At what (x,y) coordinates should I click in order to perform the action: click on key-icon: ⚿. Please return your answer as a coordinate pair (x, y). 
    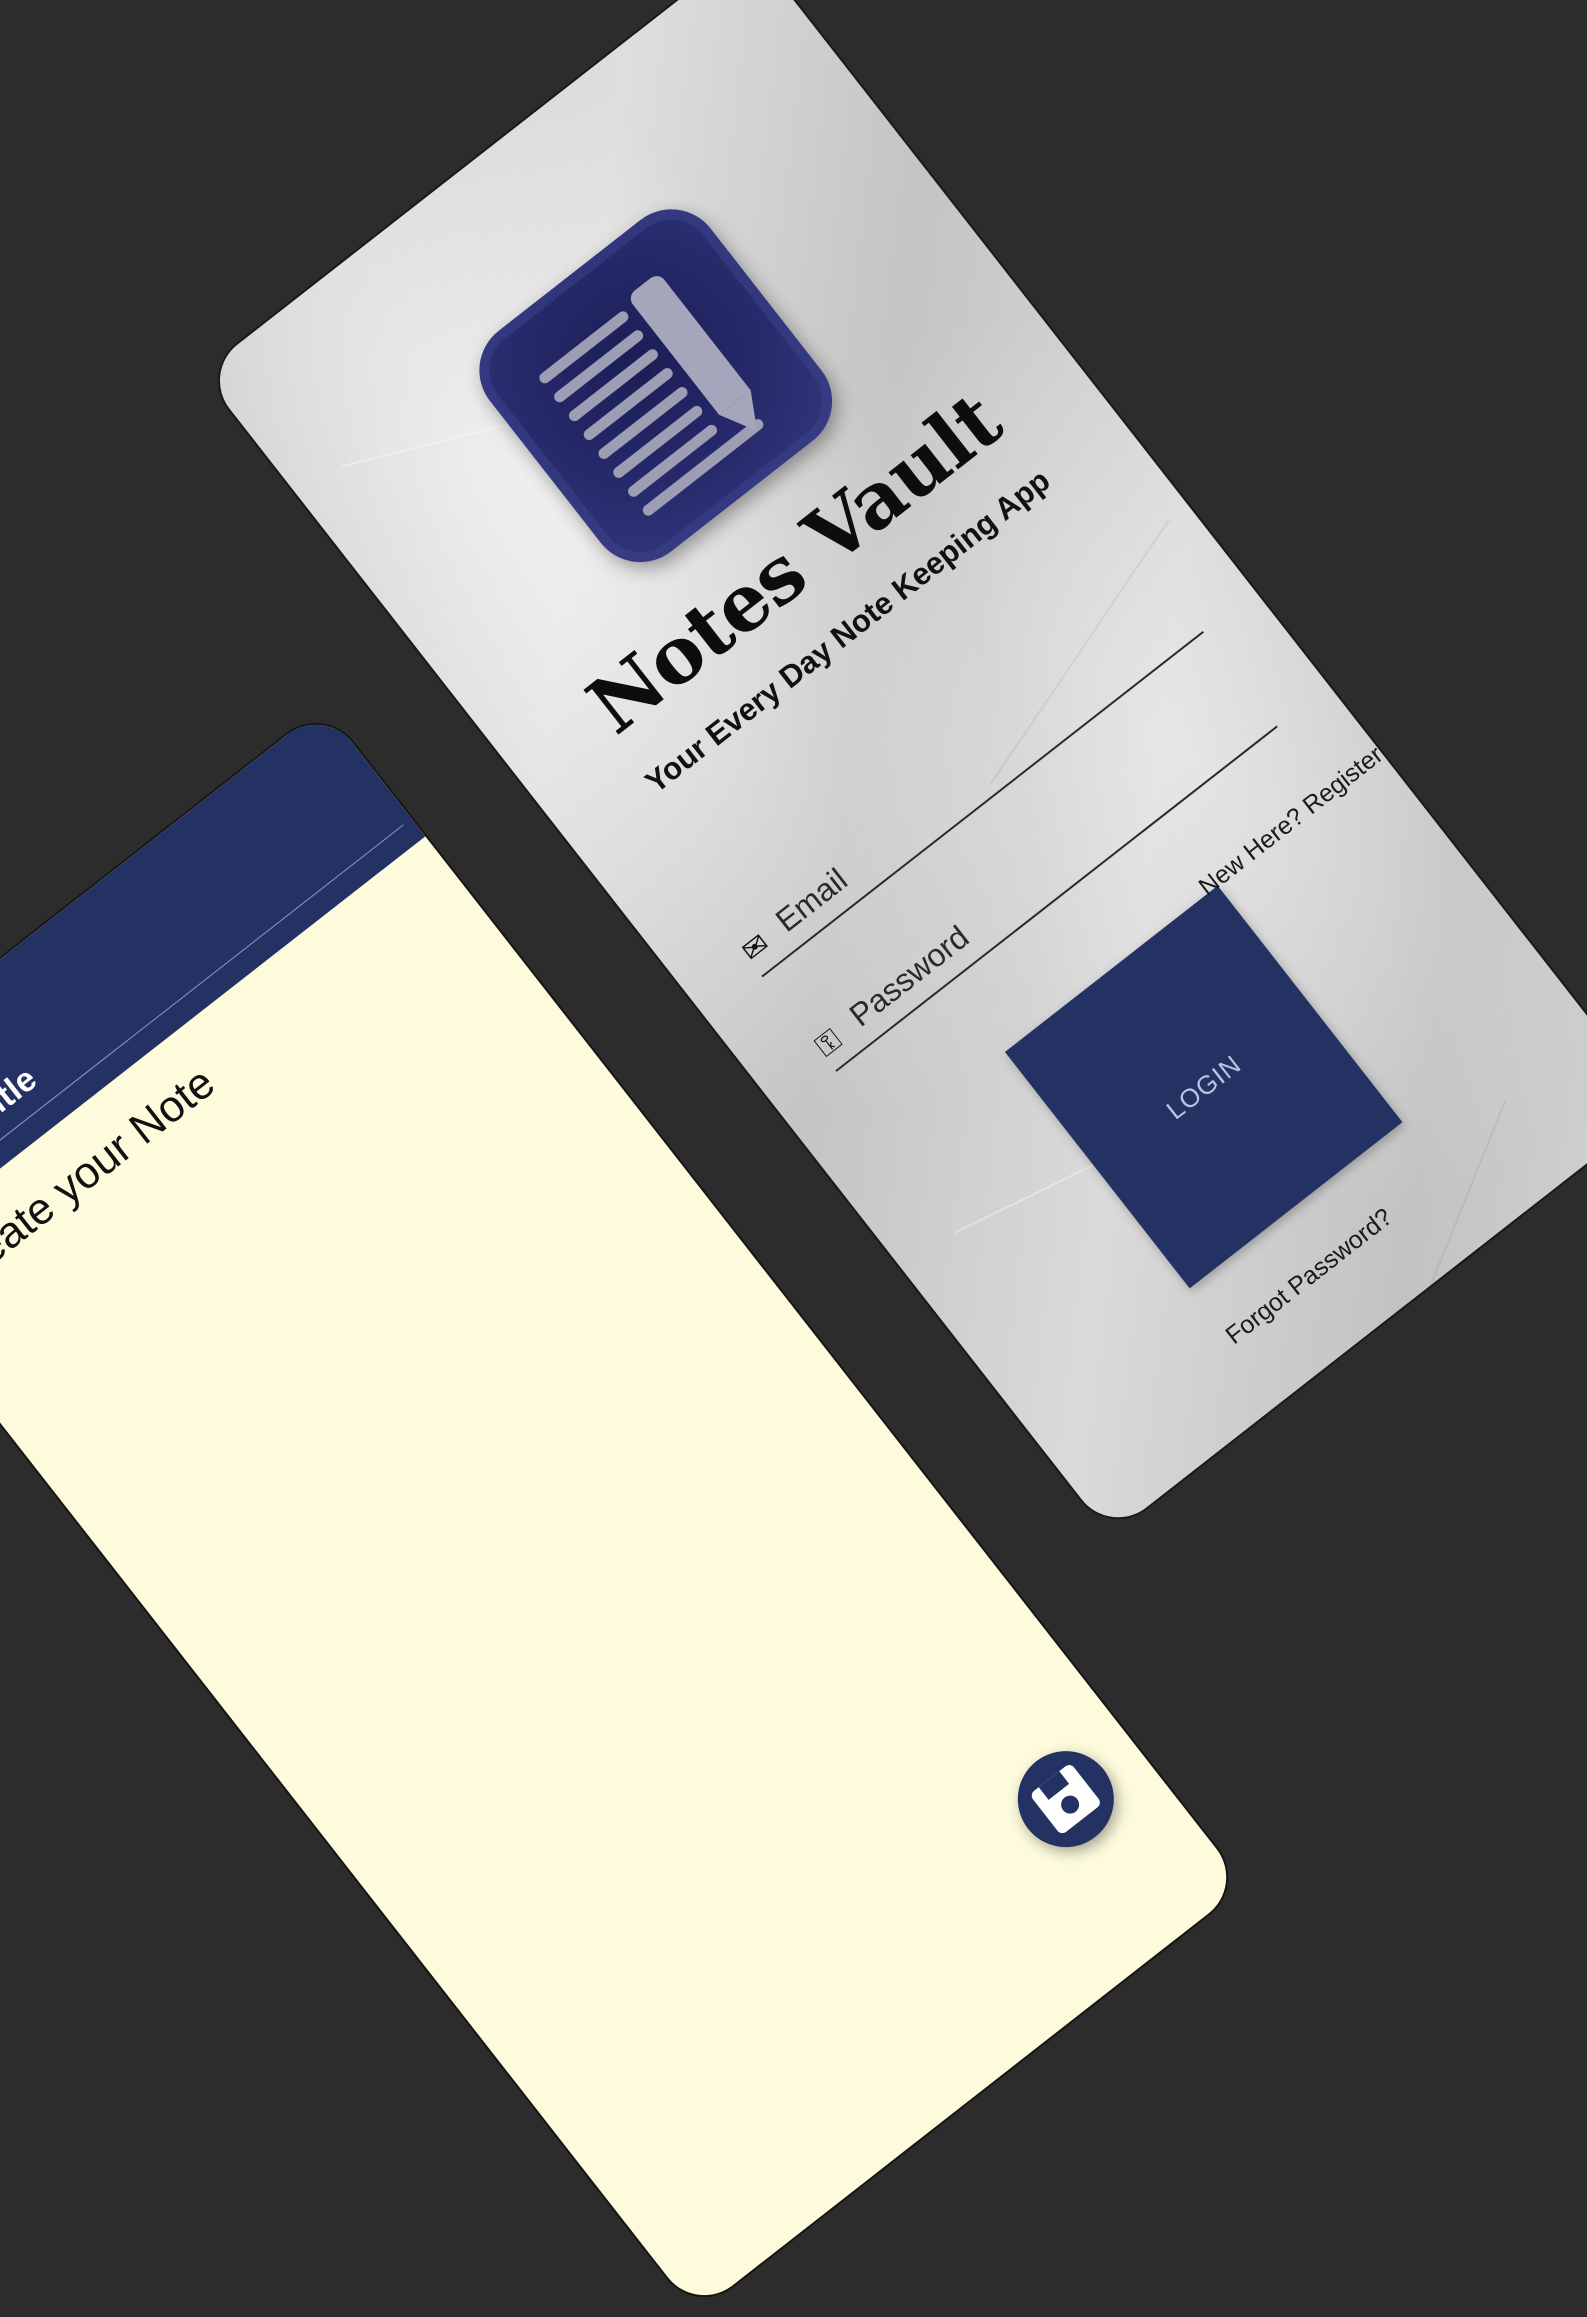
    Looking at the image, I should click on (828, 1043).